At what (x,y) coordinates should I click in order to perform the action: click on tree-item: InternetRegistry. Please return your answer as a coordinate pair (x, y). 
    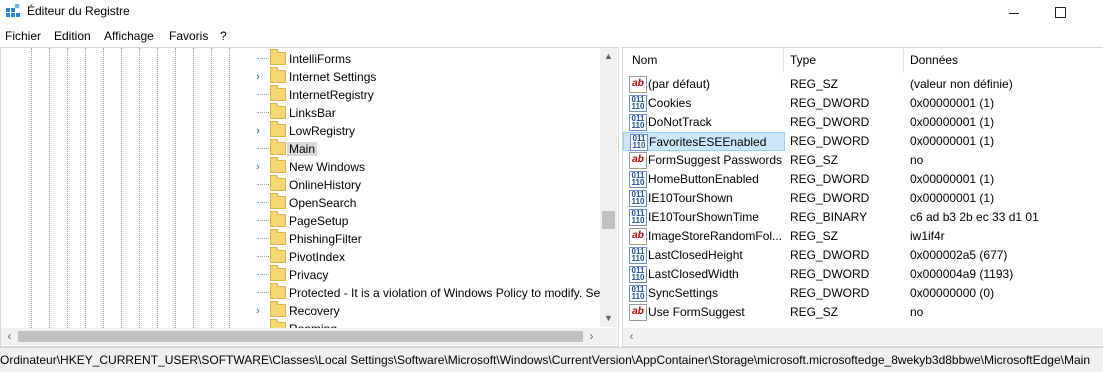
    Looking at the image, I should click on (433, 94).